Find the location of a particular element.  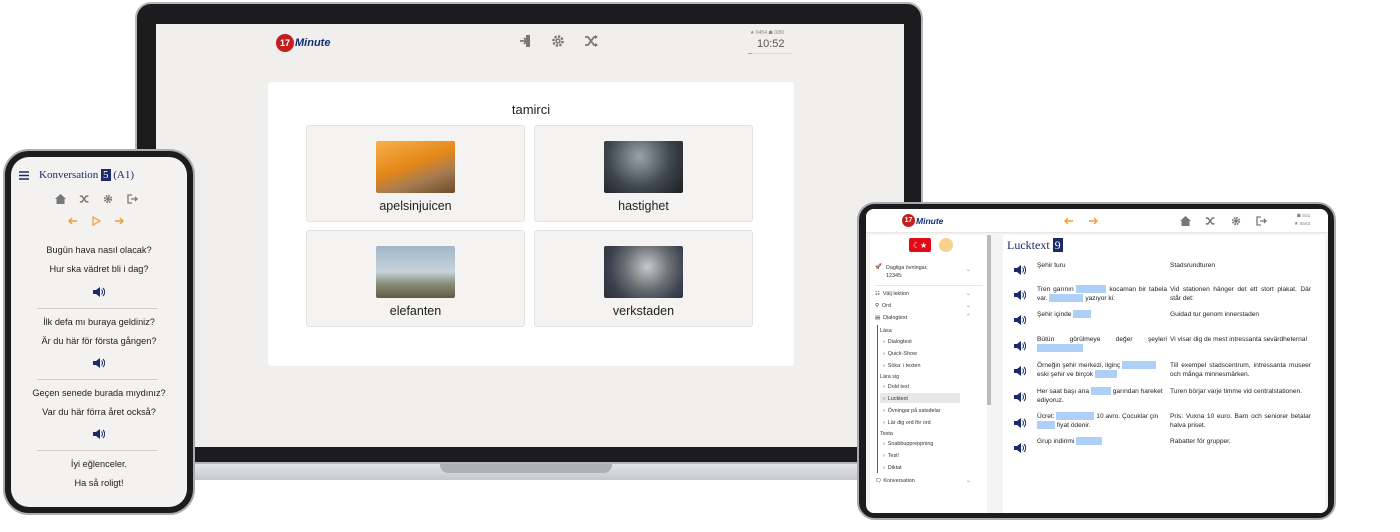

subitem-label: Övningar på satsdelar is located at coordinates (914, 411).